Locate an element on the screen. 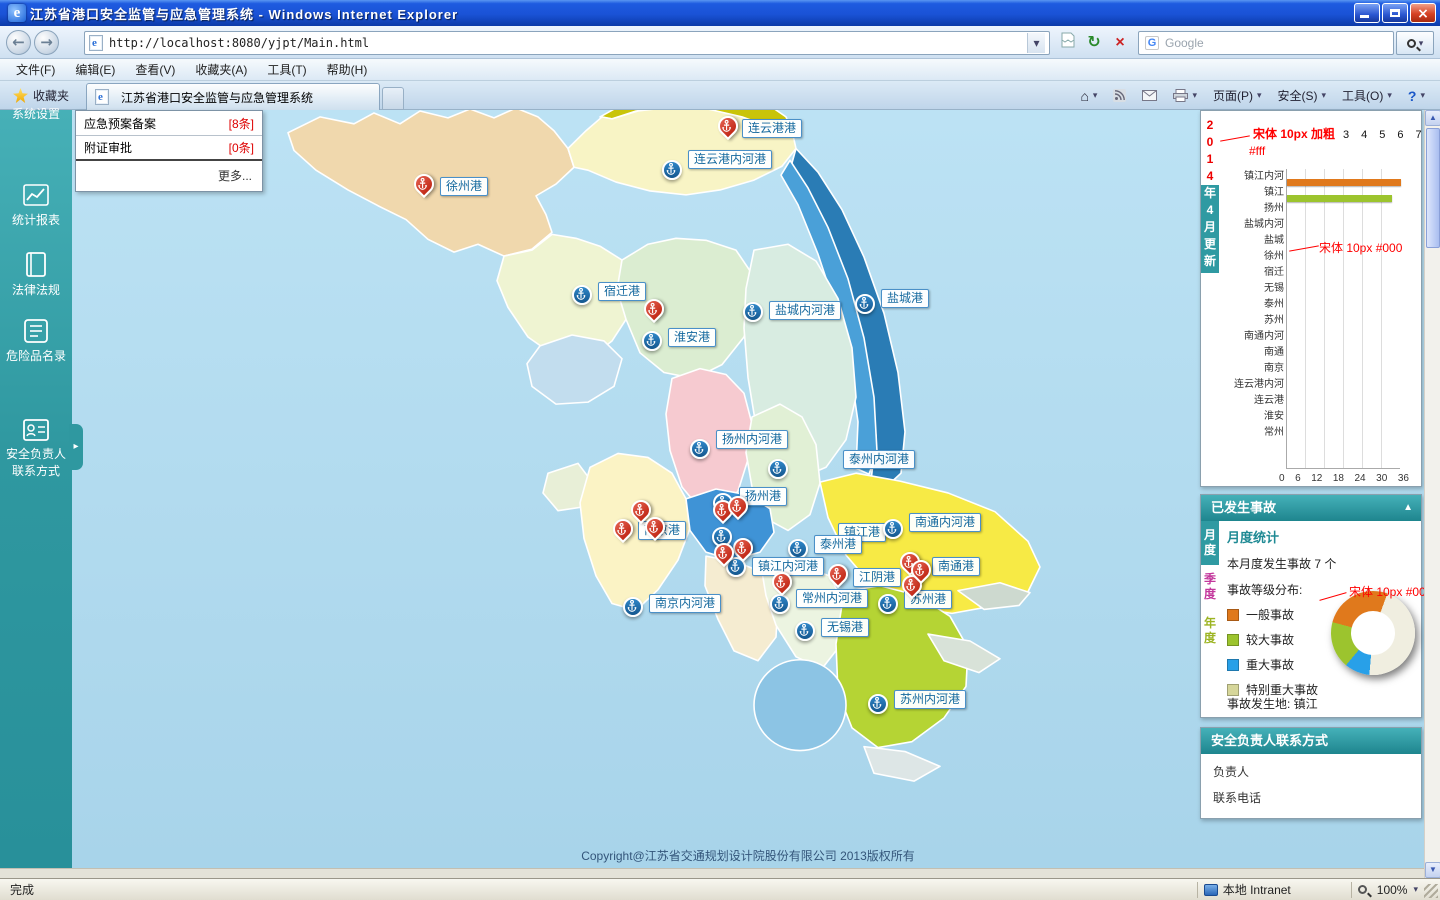 The height and width of the screenshot is (900, 1440). sidebar-item-stats: 统计报表 is located at coordinates (36, 206).